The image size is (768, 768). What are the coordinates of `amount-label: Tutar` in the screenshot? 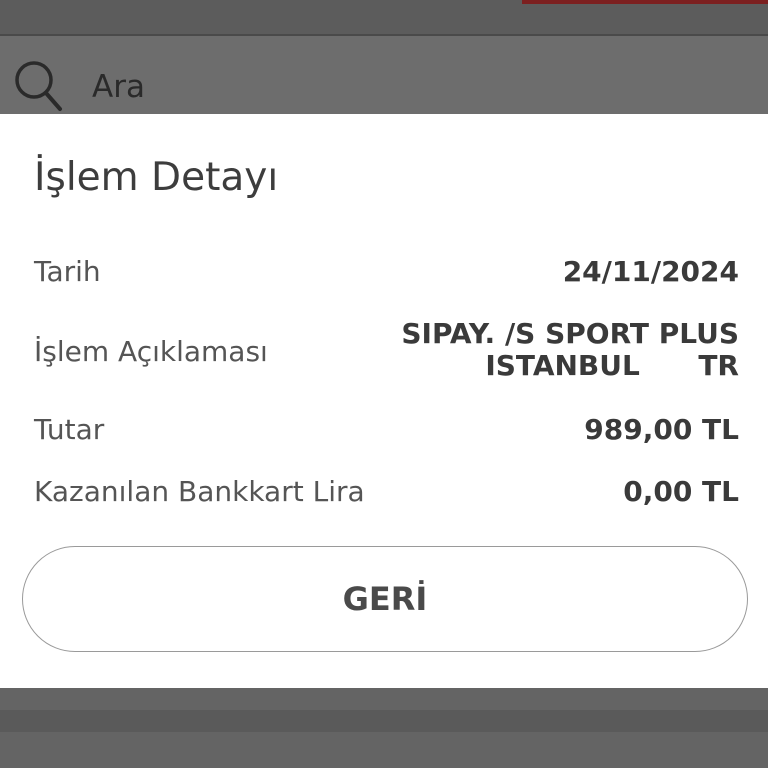 It's located at (69, 429).